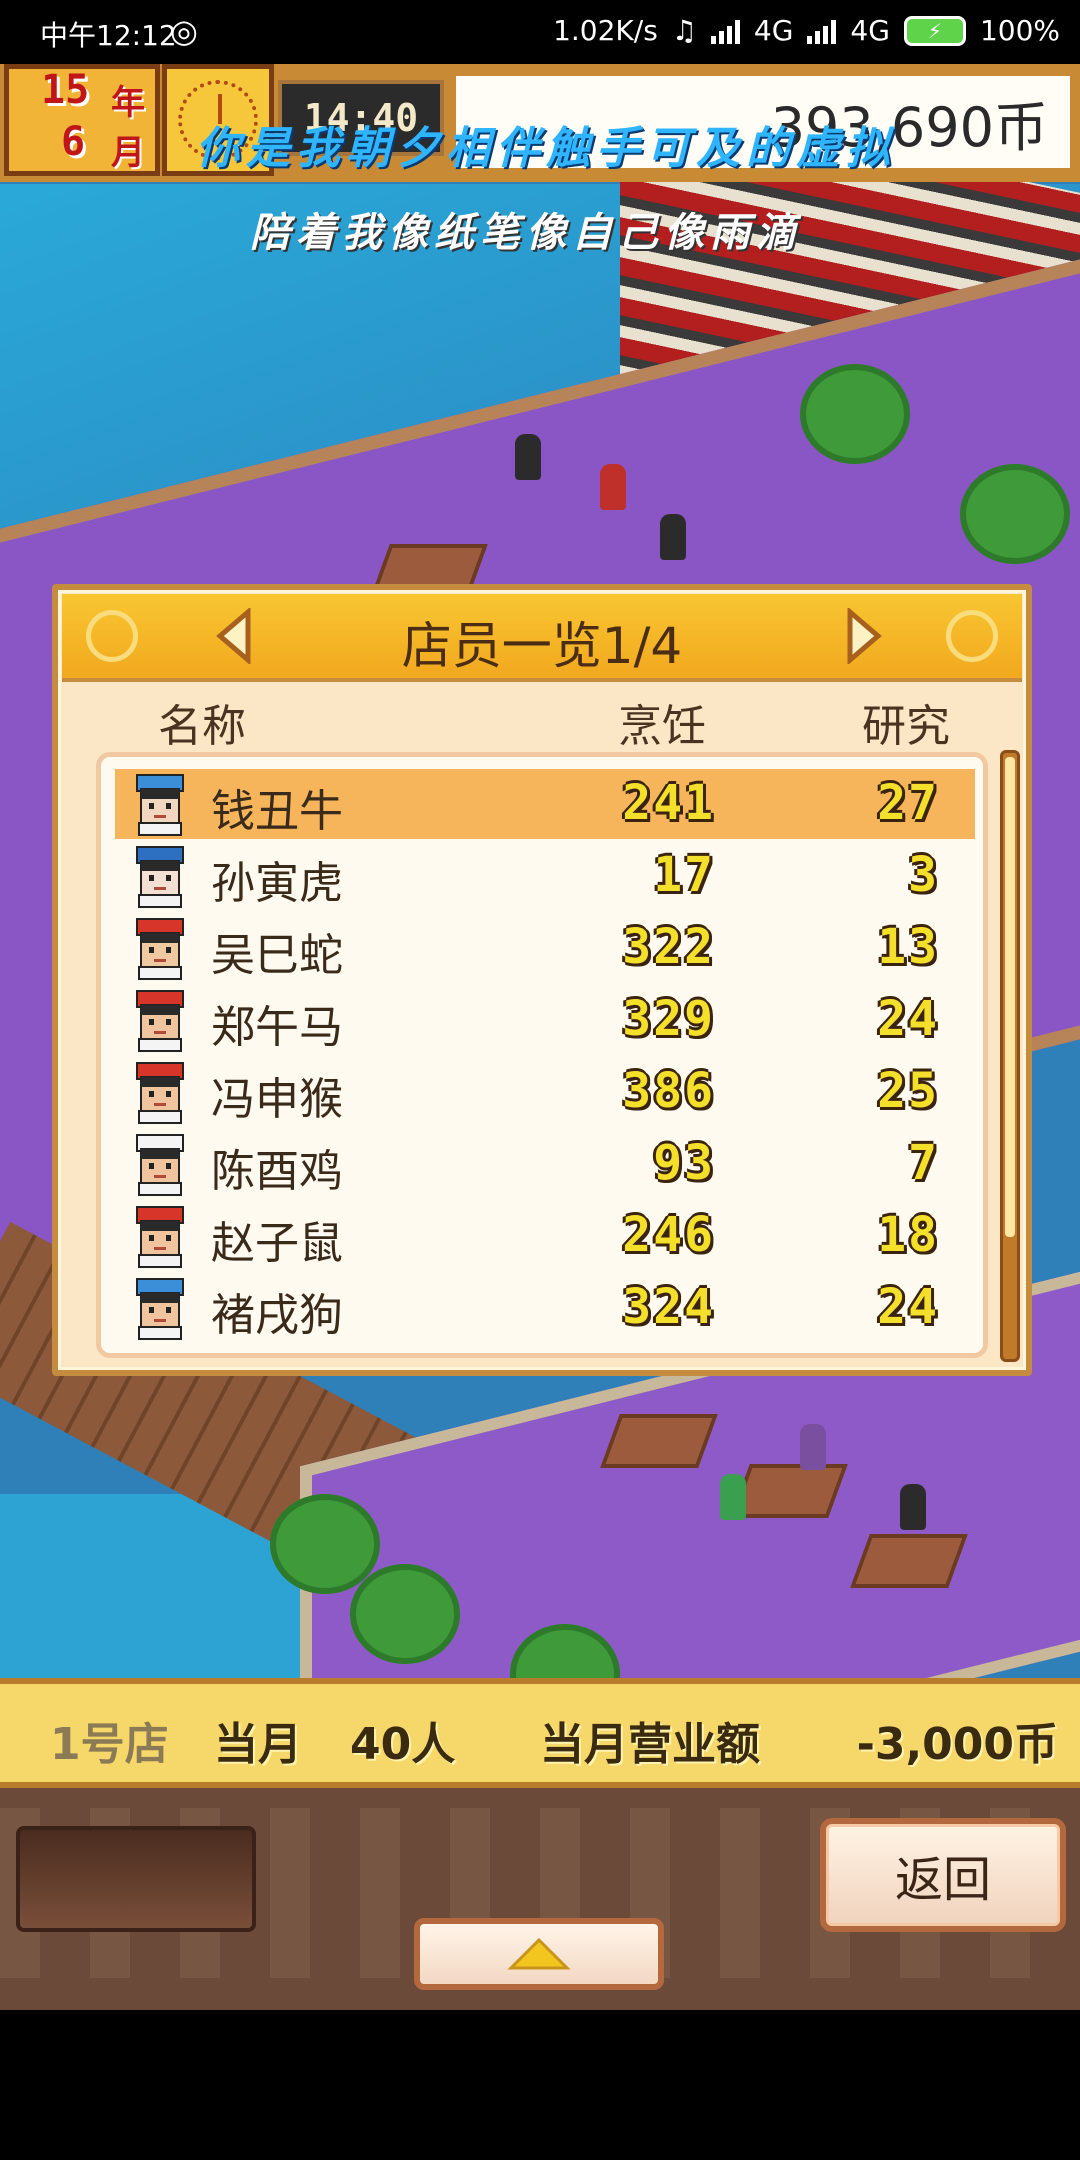 The height and width of the screenshot is (2160, 1080). Describe the element at coordinates (73, 142) in the screenshot. I see `month-value: 6` at that location.